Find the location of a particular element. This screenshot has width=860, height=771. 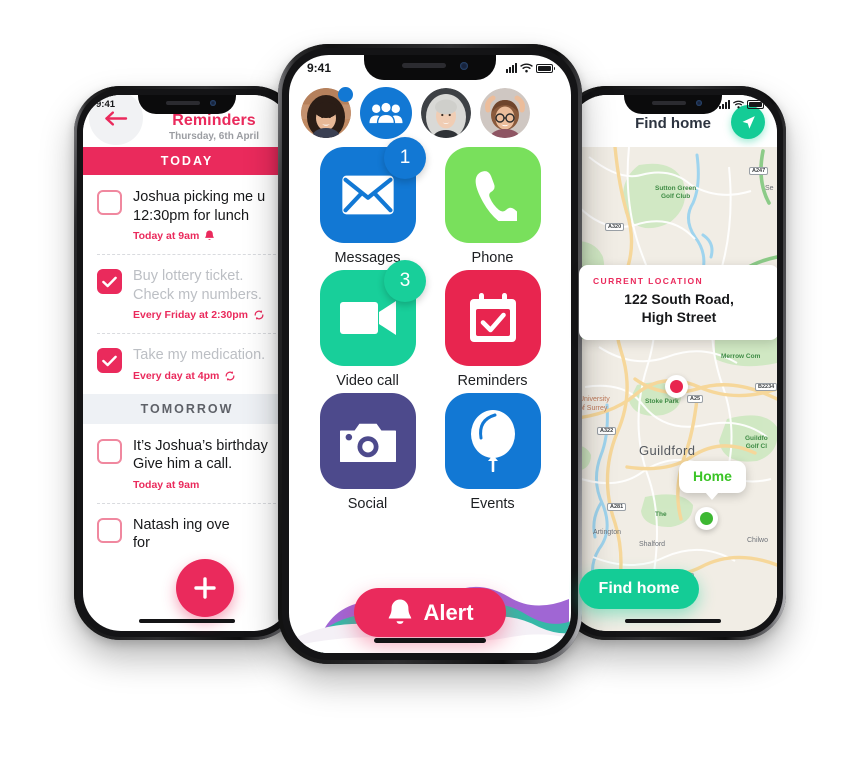

map-label: Artington is located at coordinates (607, 532).